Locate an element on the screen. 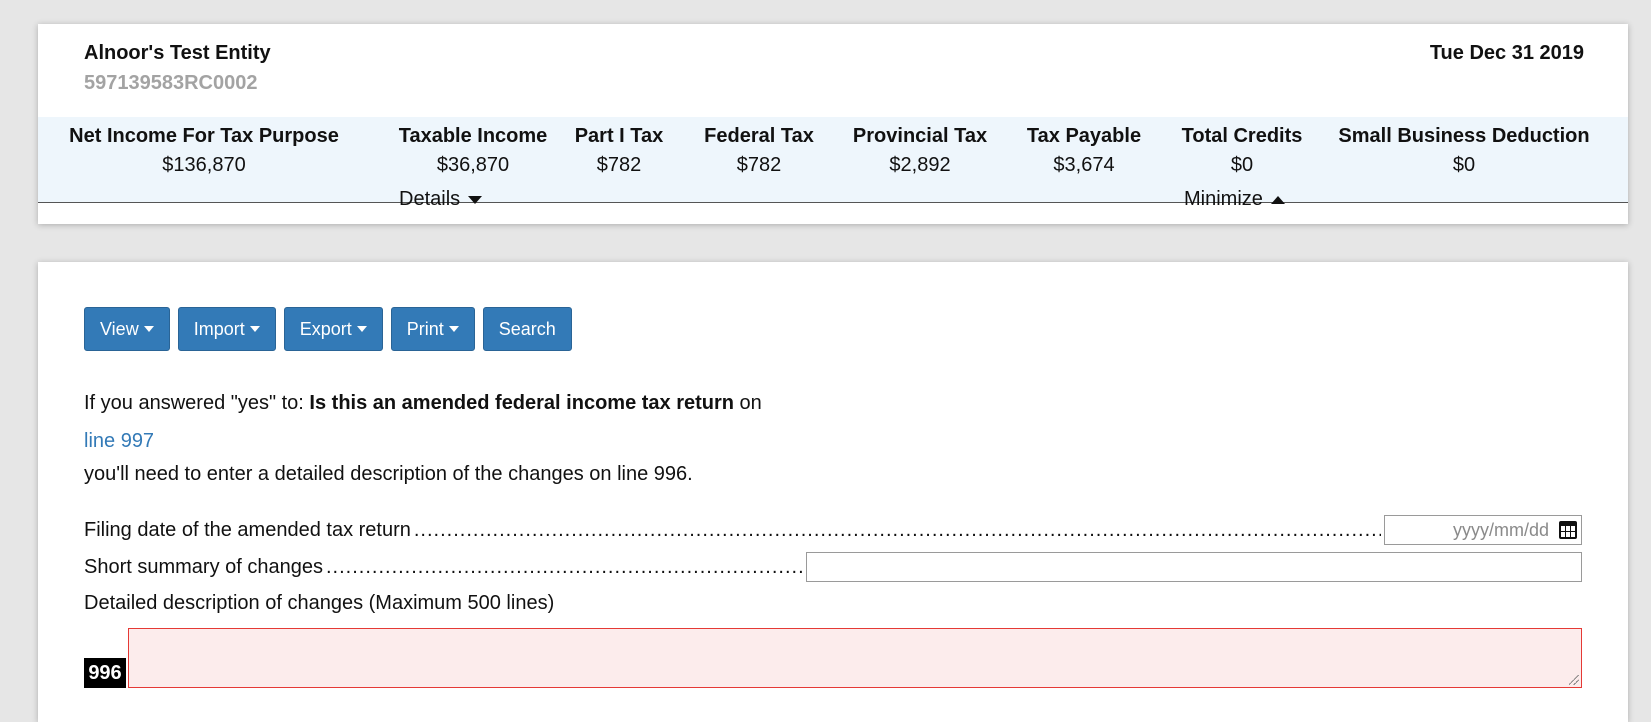 The image size is (1651, 722). print-button: Print is located at coordinates (432, 329).